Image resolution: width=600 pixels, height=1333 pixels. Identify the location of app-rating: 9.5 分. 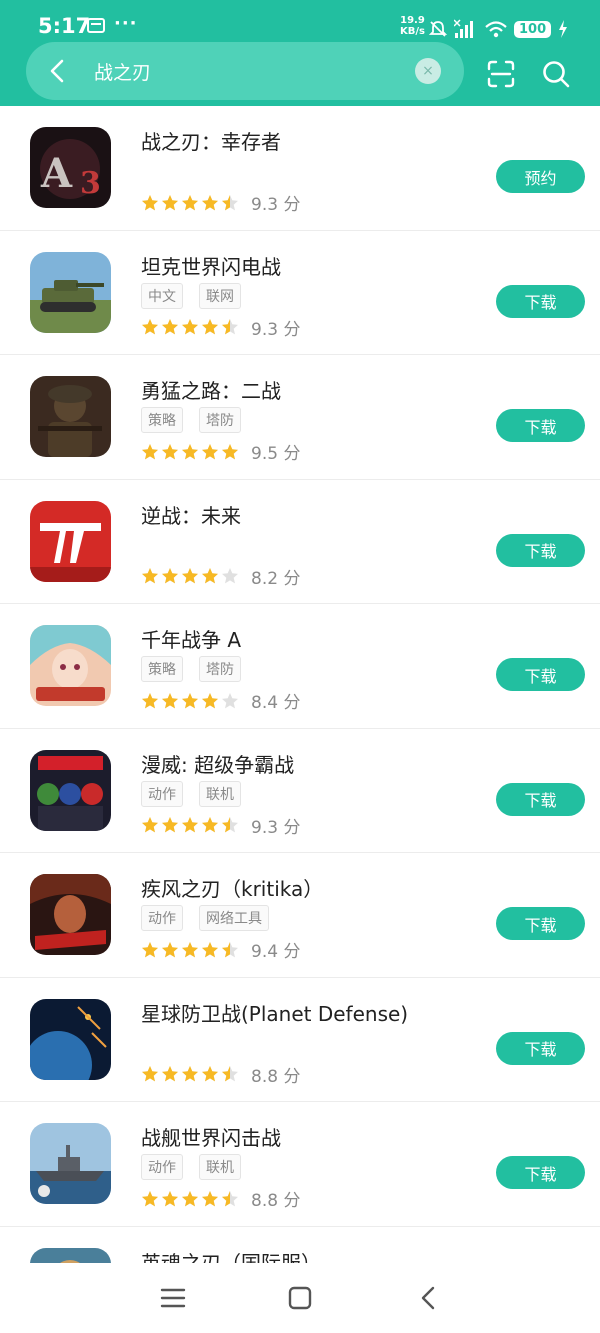
(220, 451).